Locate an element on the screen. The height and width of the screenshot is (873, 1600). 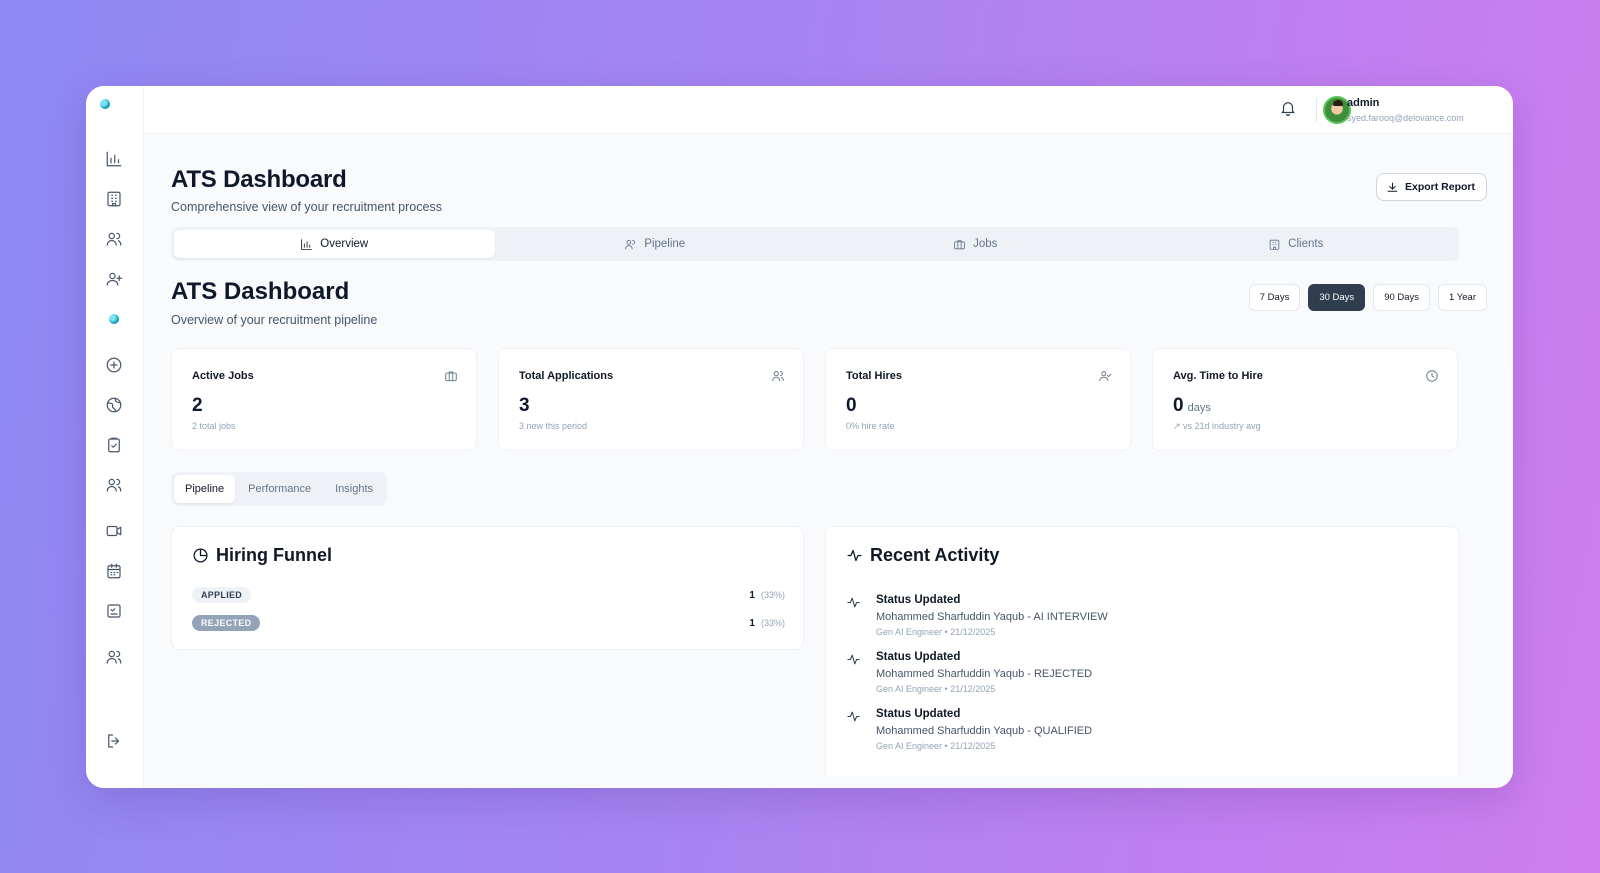
sidebar-item-users is located at coordinates (114, 657).